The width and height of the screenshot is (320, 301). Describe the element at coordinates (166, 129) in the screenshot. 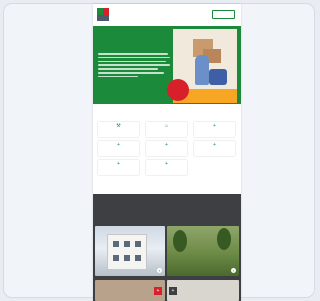

I see `service-tile: ⌂` at that location.